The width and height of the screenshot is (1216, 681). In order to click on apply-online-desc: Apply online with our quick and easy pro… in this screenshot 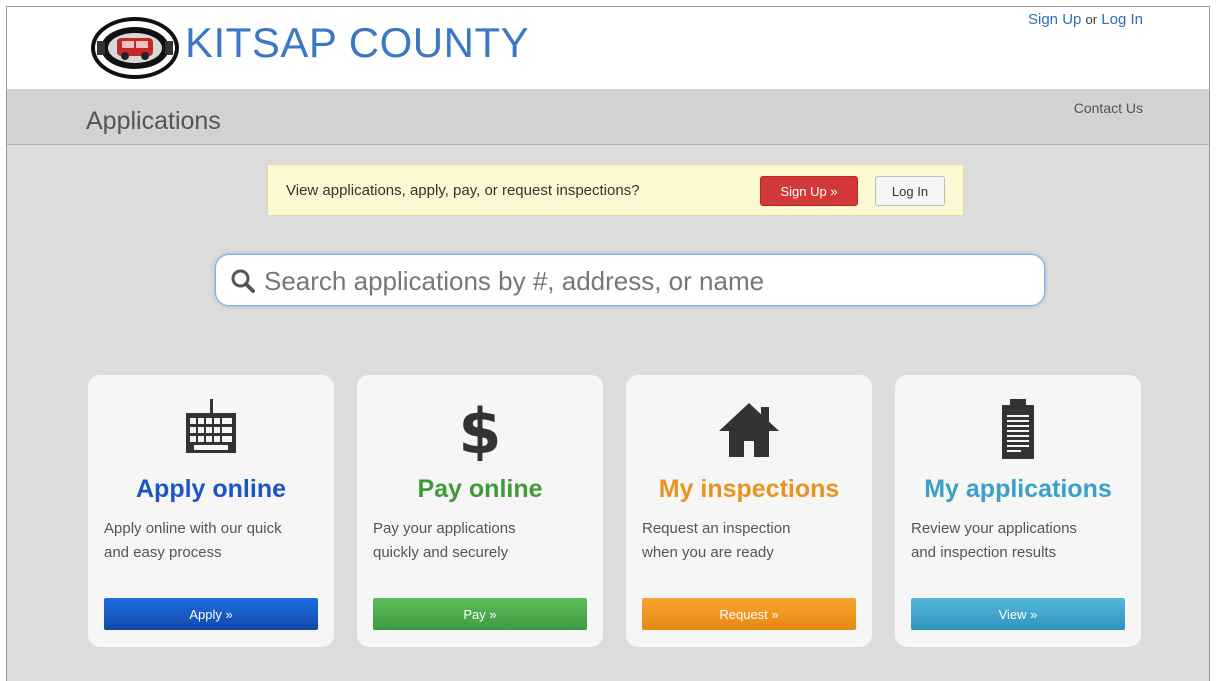, I will do `click(214, 541)`.